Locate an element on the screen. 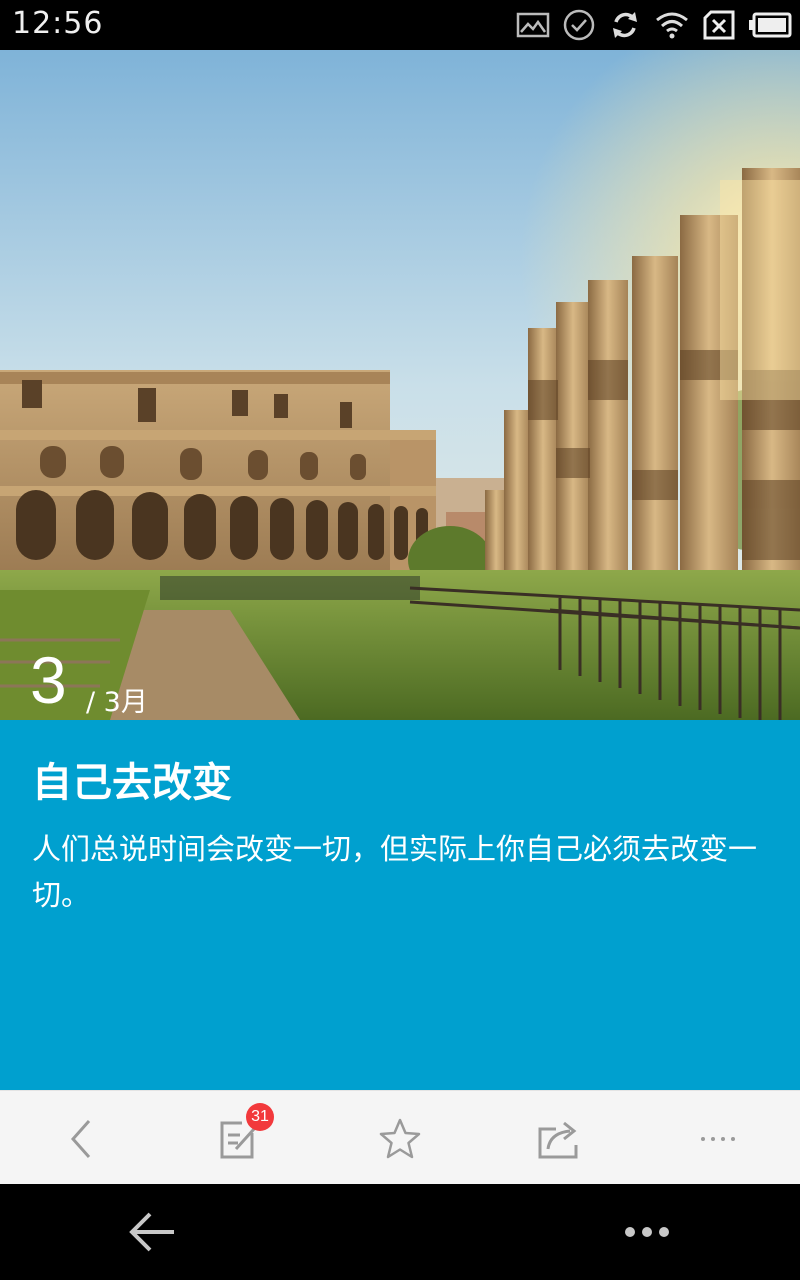 This screenshot has width=800, height=1280. month-label: / 3月 is located at coordinates (117, 702).